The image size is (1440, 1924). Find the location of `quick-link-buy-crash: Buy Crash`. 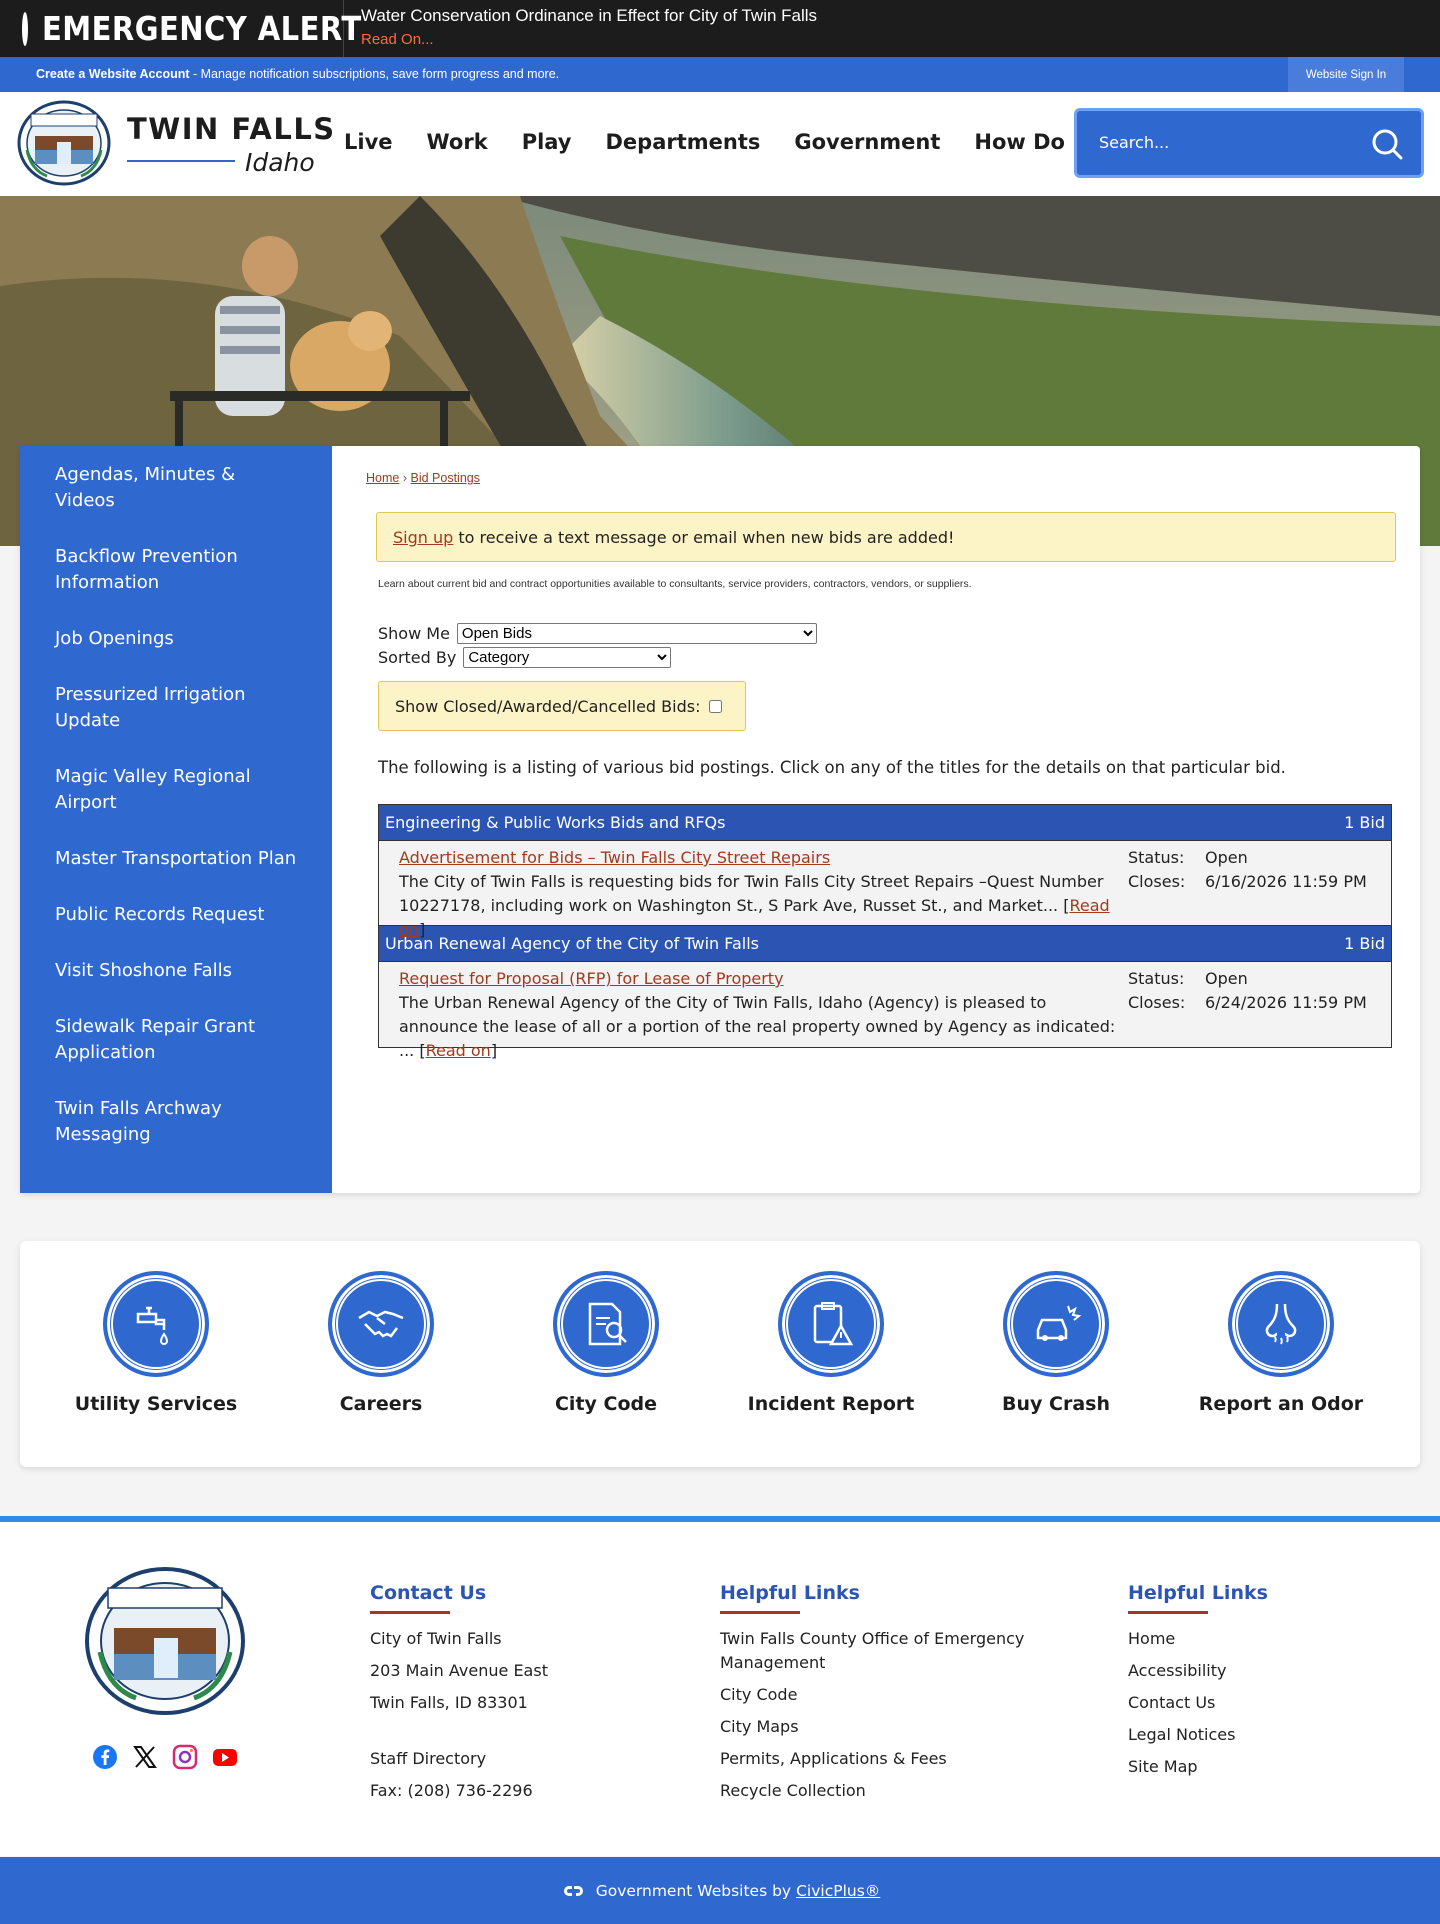

quick-link-buy-crash: Buy Crash is located at coordinates (1056, 1343).